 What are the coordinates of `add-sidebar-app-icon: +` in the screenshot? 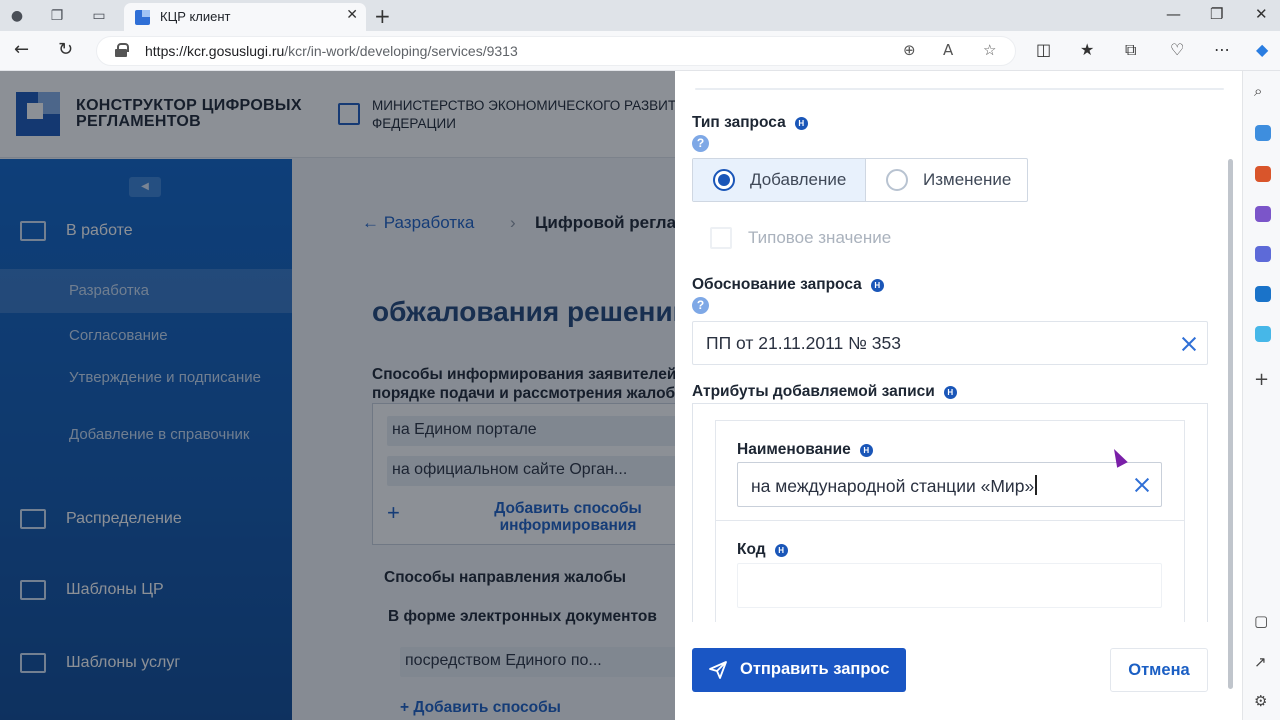 It's located at (1261, 379).